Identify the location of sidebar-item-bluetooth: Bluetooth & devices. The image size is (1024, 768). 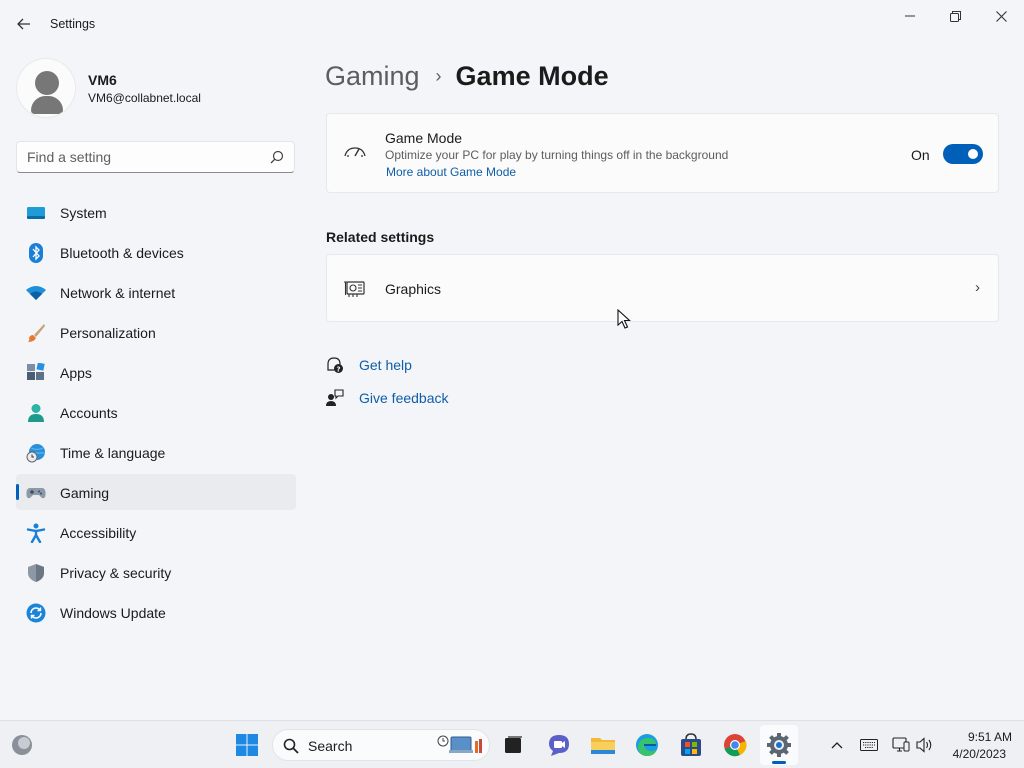
(156, 252).